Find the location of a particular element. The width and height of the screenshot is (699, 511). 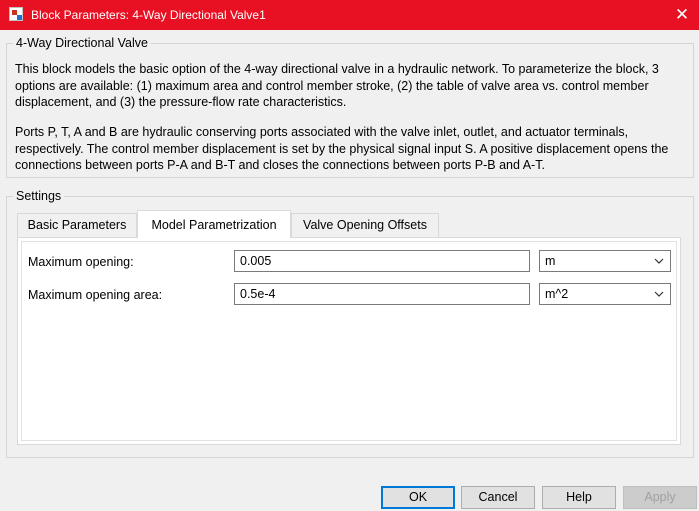

settings-legend: Settings is located at coordinates (39, 196).